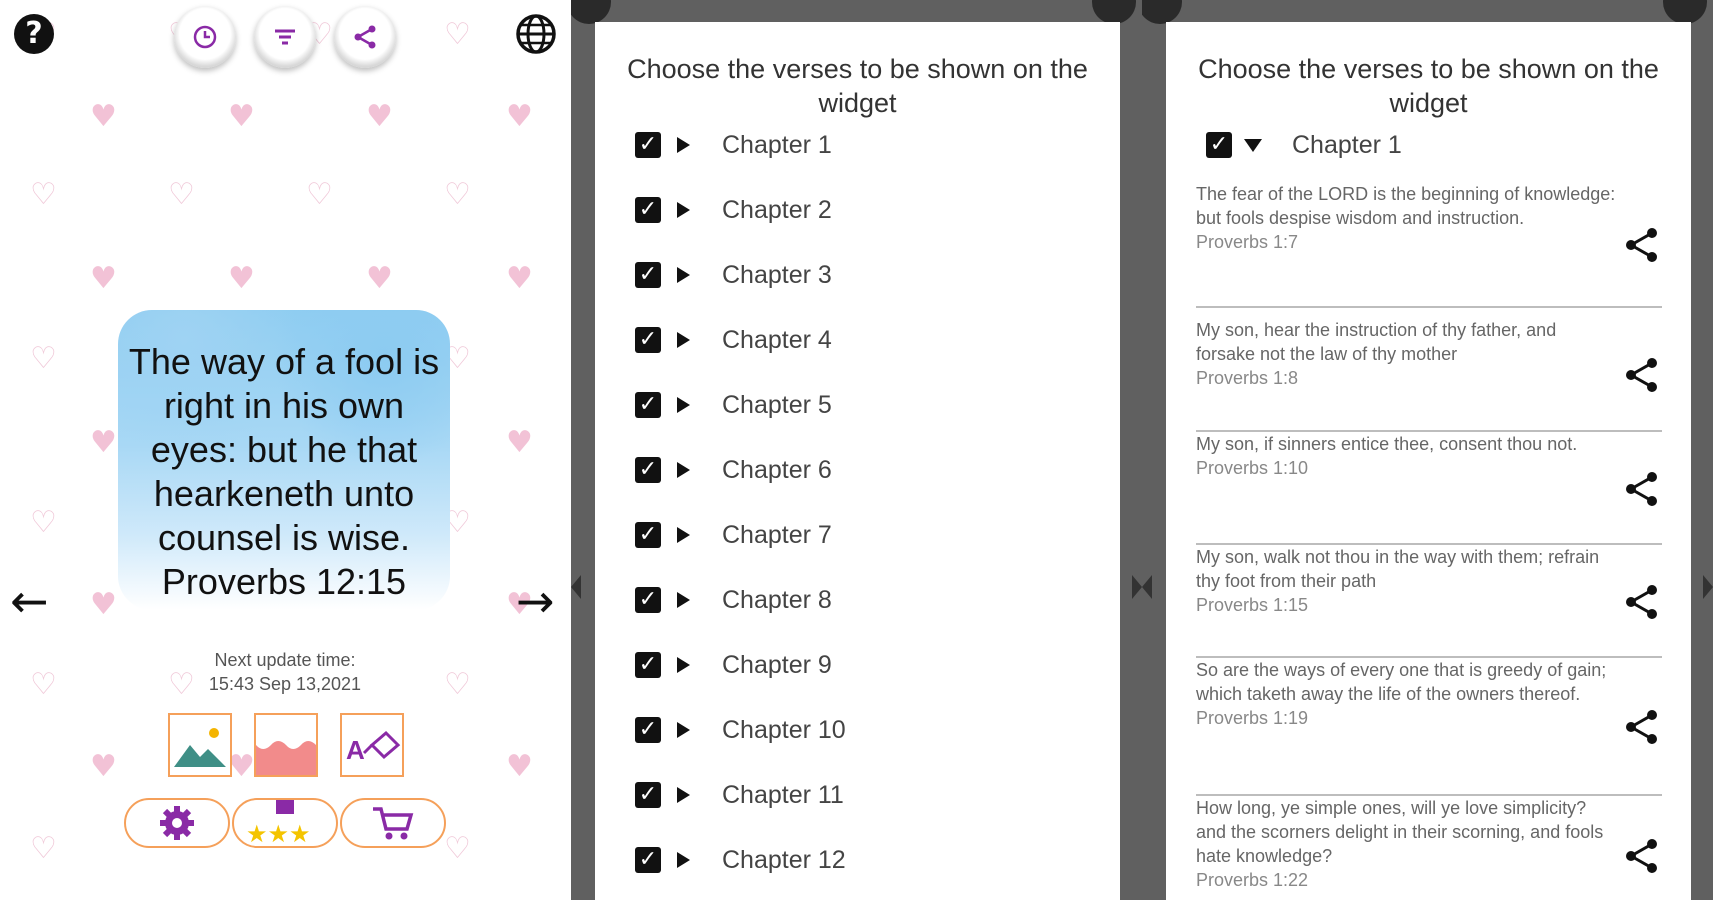 The width and height of the screenshot is (1713, 900). I want to click on text-paint-icon: A, so click(373, 747).